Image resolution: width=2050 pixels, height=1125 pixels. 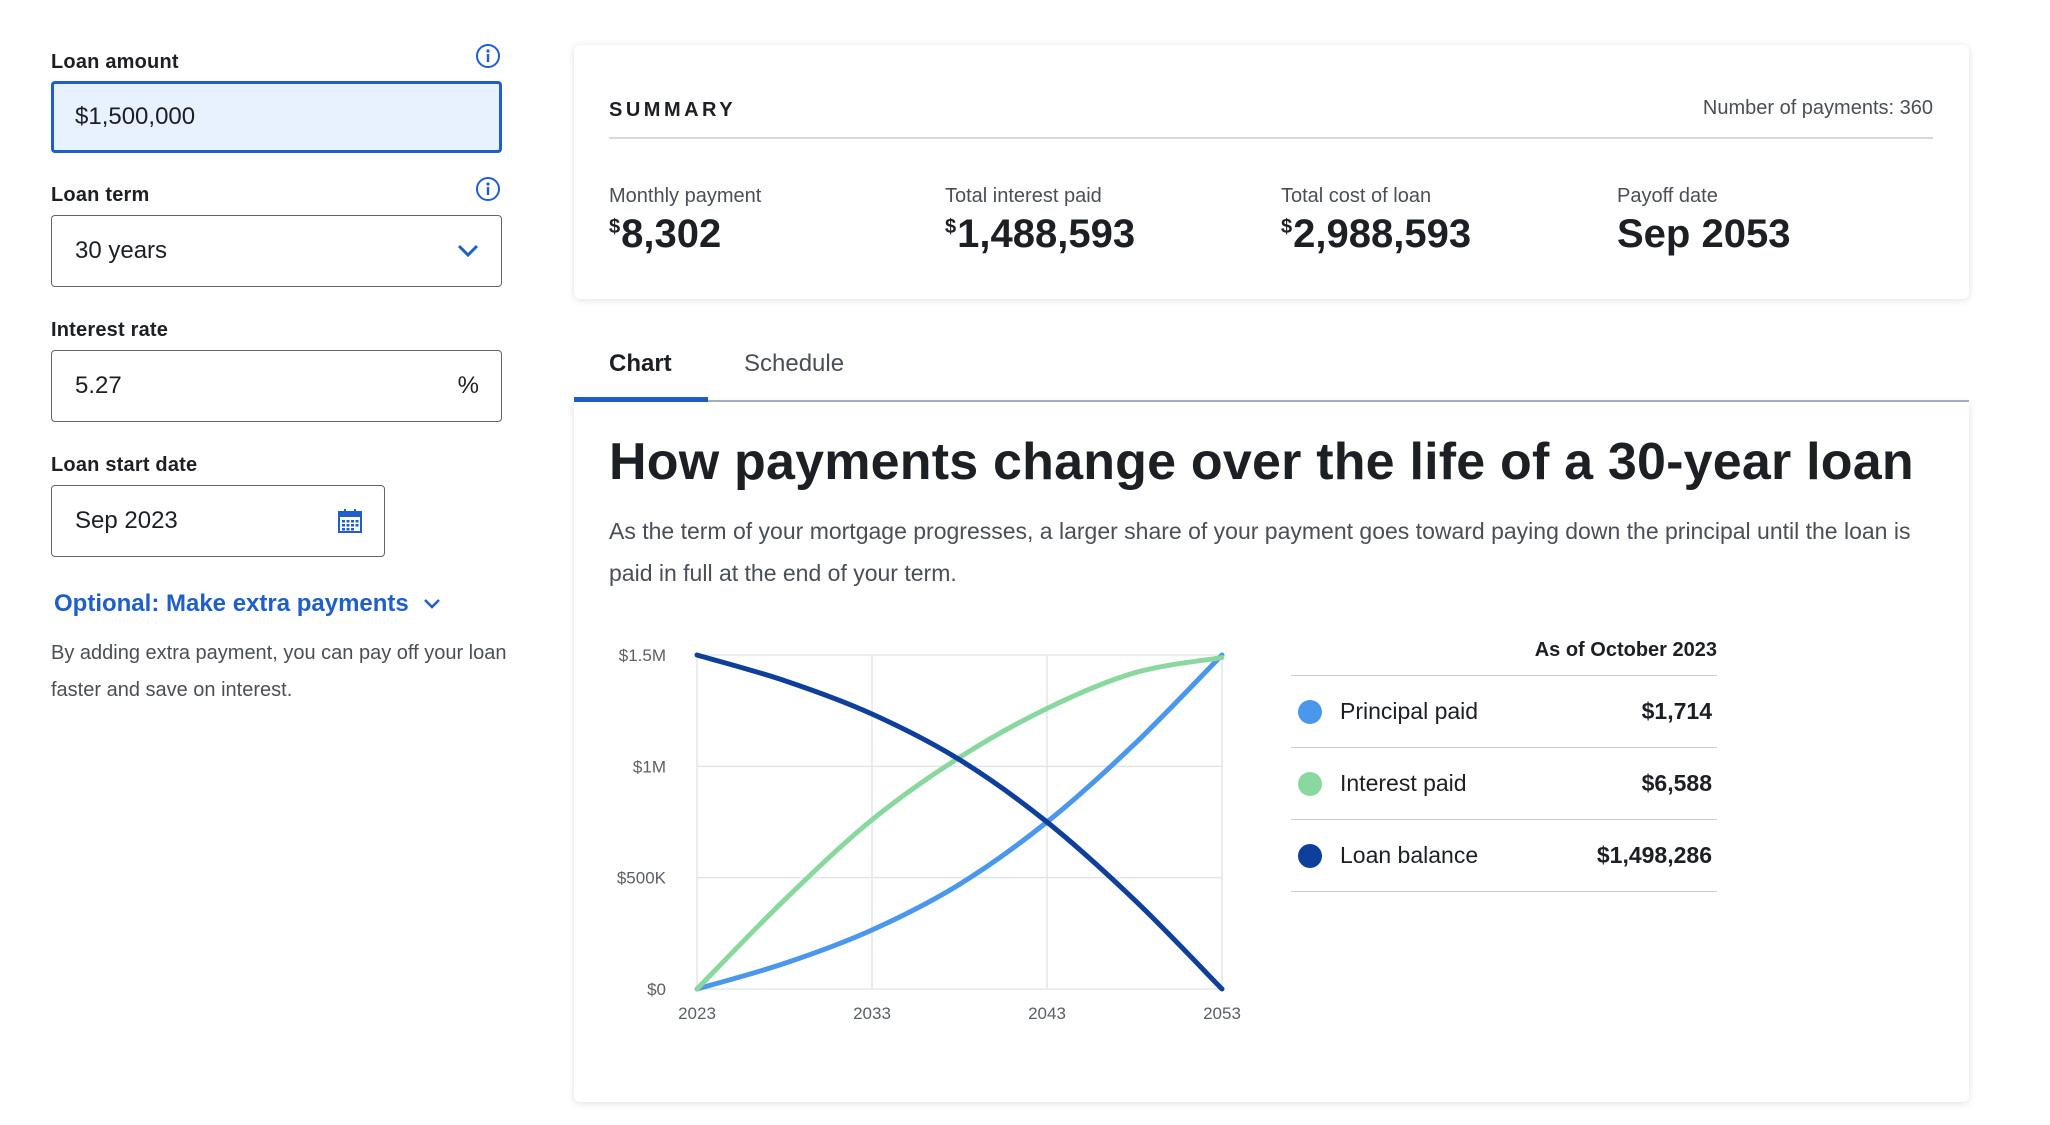 I want to click on stat-total-interest: Total interest paid $1,488,593, so click(x=1040, y=221).